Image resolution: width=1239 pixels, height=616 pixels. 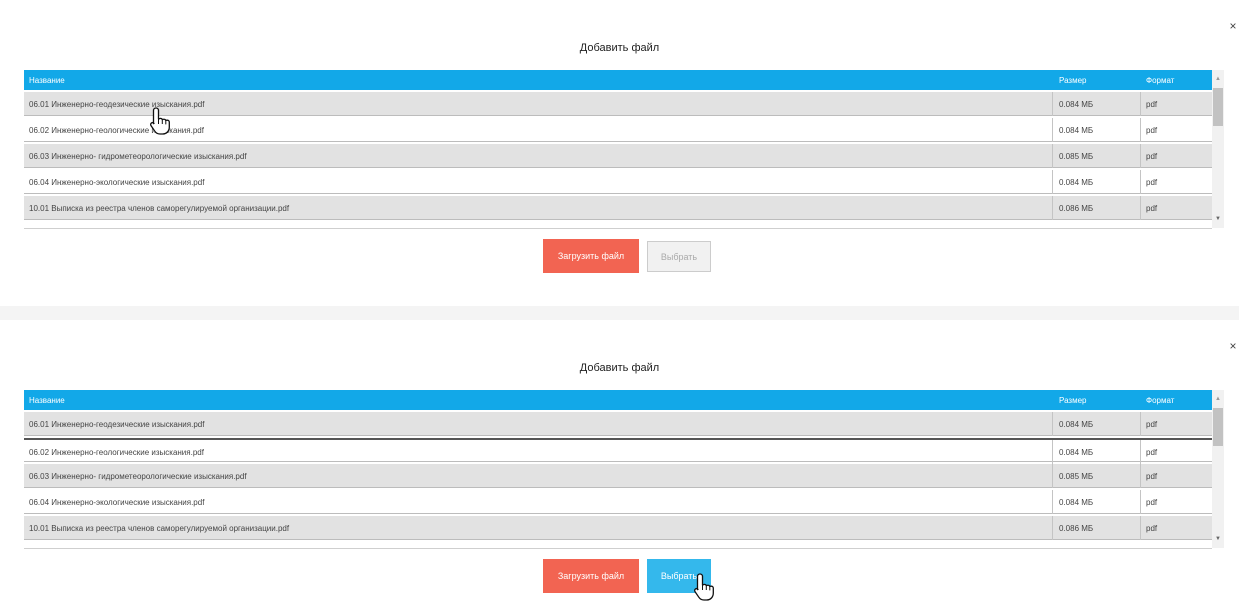 What do you see at coordinates (619, 313) in the screenshot?
I see `dialog-separator` at bounding box center [619, 313].